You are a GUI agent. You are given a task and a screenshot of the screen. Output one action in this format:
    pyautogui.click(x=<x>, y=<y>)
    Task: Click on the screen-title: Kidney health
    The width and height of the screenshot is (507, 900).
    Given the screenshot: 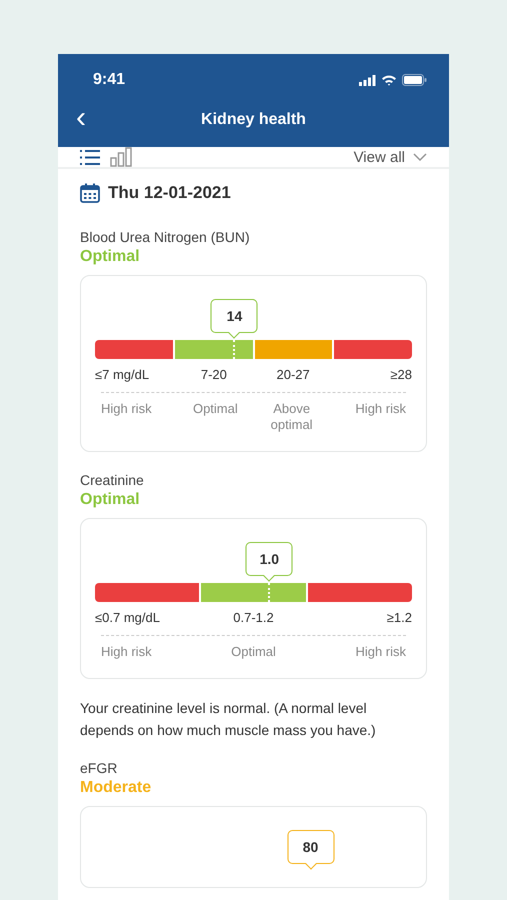 What is the action you would take?
    pyautogui.click(x=253, y=119)
    